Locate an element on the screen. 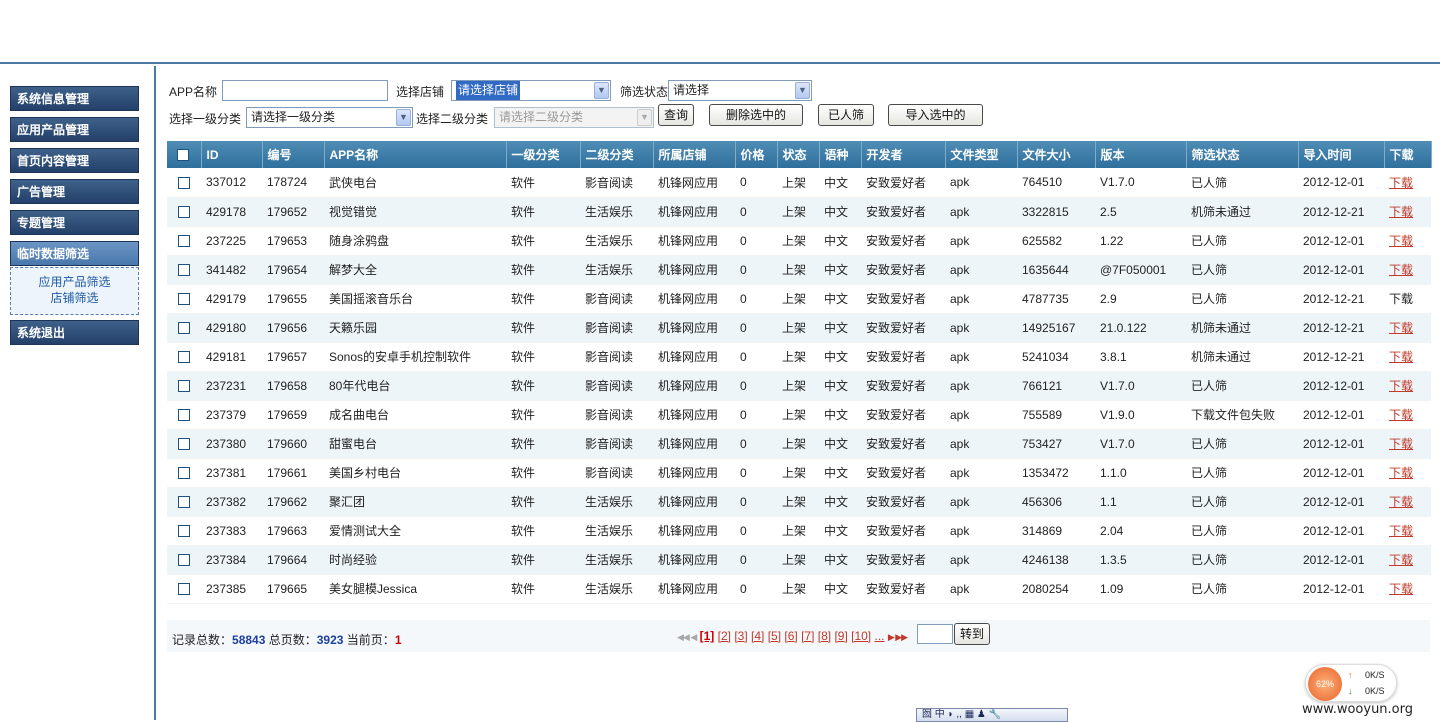  nav-item-homepage-content: 首页内容管理 is located at coordinates (74, 160).